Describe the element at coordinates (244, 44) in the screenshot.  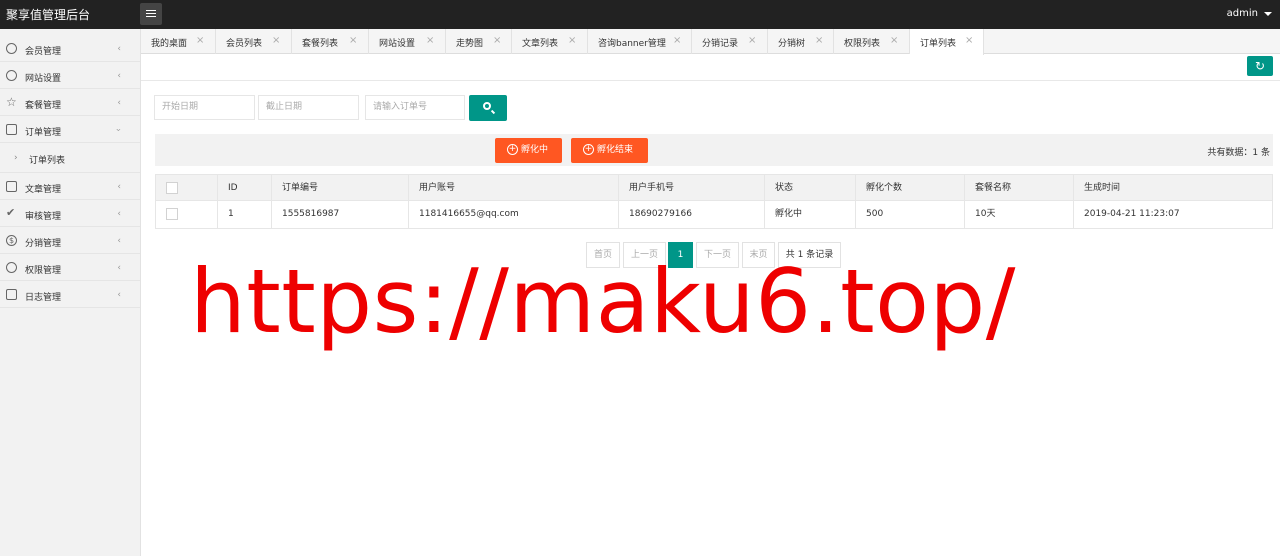
I see `tab-label: 会员列表` at that location.